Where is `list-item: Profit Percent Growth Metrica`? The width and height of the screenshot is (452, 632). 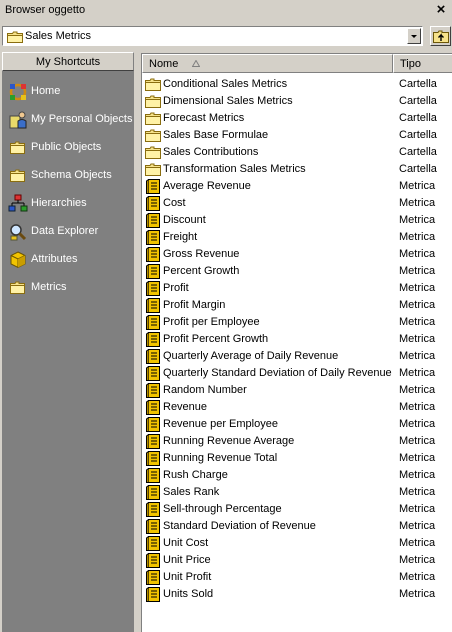 list-item: Profit Percent Growth Metrica is located at coordinates (297, 339).